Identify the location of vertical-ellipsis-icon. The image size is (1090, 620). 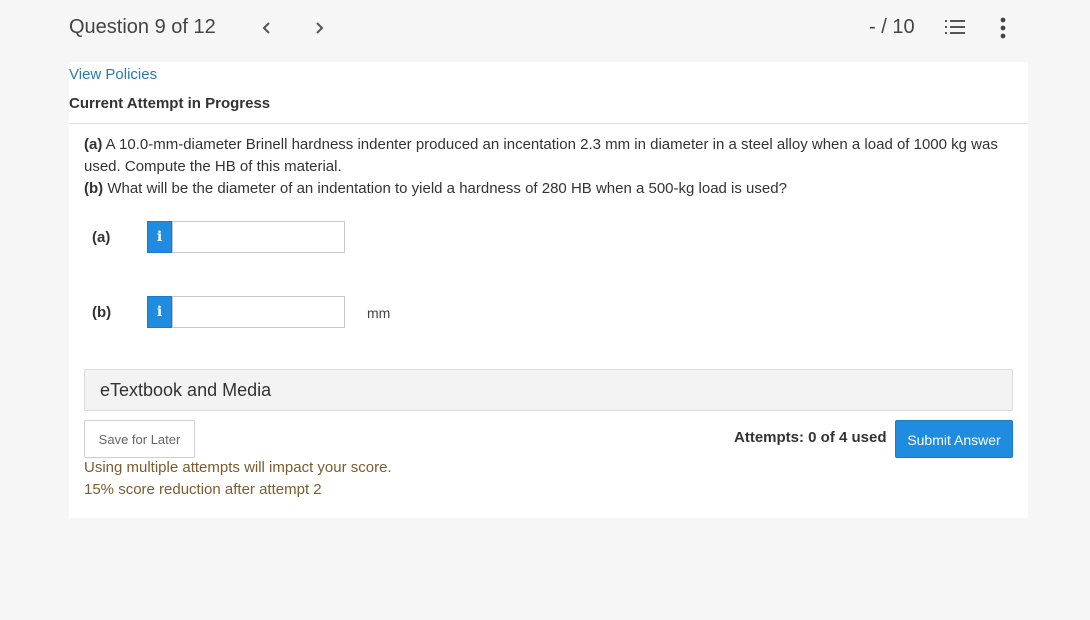
(1003, 28).